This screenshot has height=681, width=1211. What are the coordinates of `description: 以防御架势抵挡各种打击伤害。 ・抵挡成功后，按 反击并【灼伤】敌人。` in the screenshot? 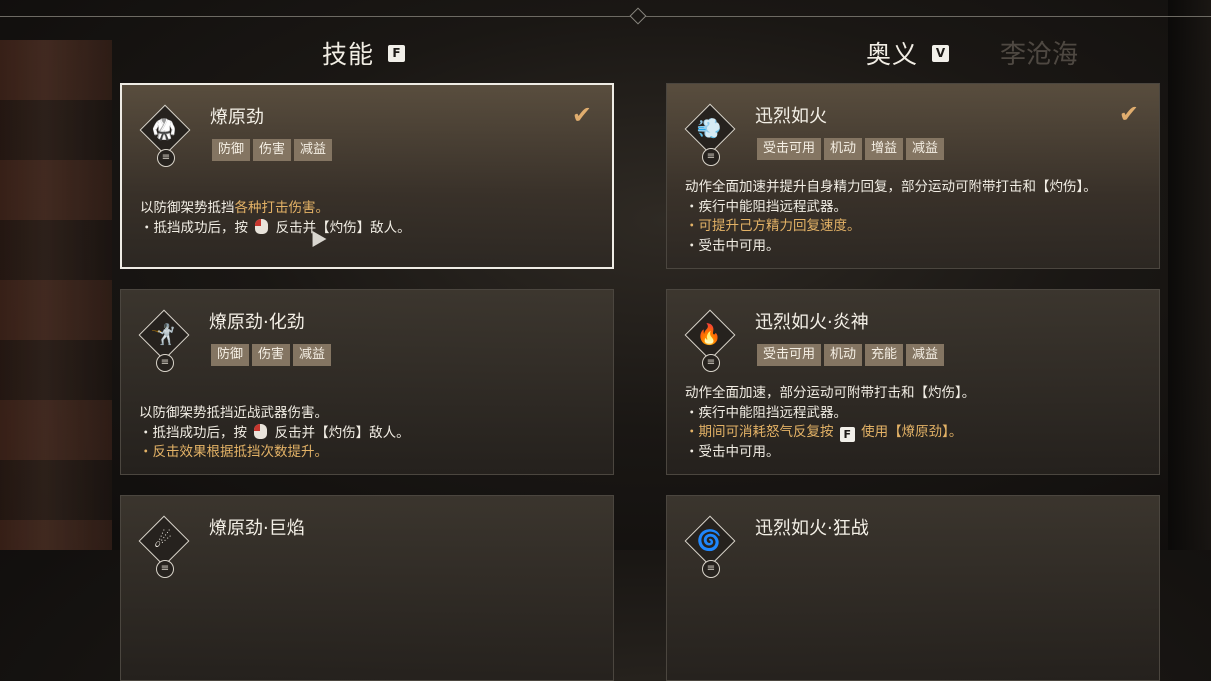 It's located at (367, 218).